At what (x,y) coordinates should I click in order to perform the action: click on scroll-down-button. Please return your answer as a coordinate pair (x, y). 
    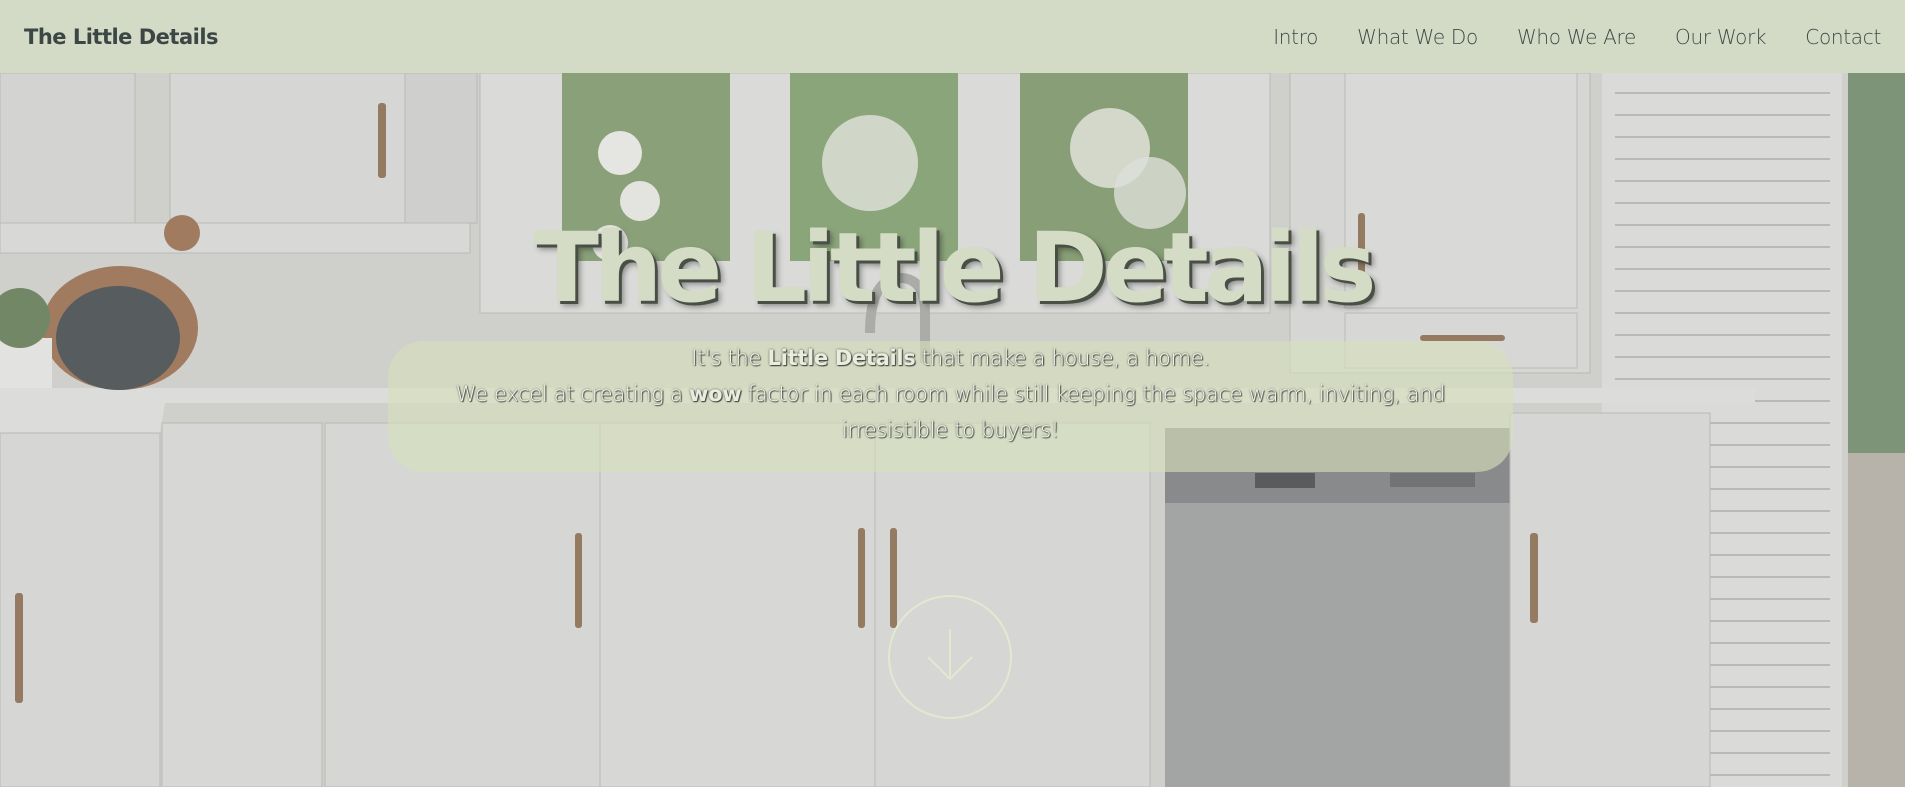
    Looking at the image, I should click on (950, 657).